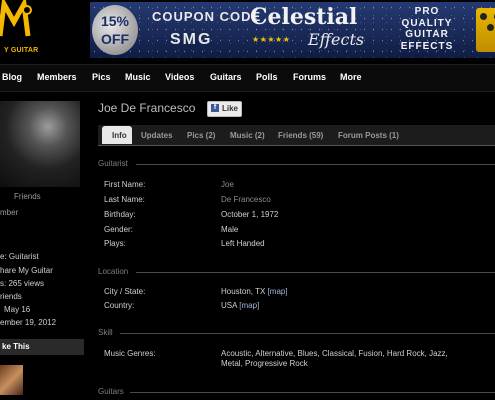  Describe the element at coordinates (336, 39) in the screenshot. I see `brand-subtitle: Effects` at that location.